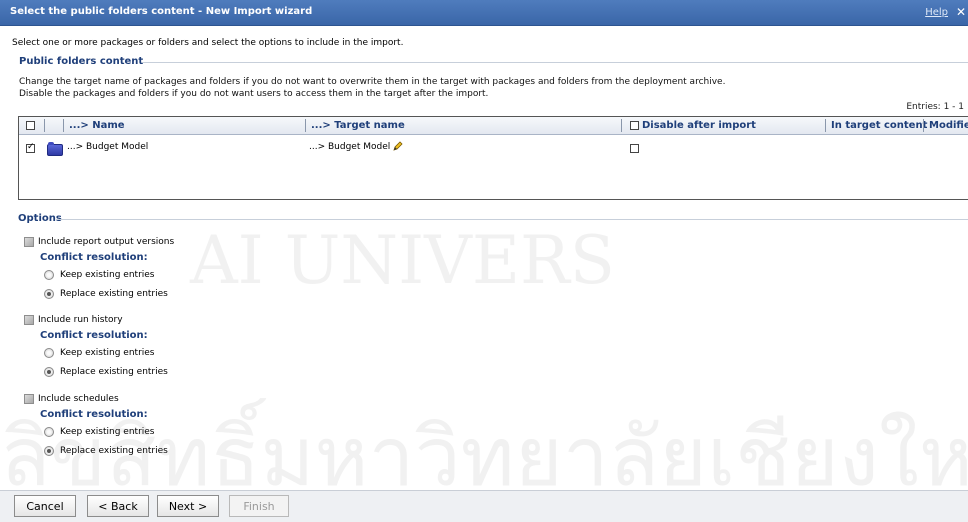 The image size is (968, 522). Describe the element at coordinates (634, 125) in the screenshot. I see `disable-all-checkbox` at that location.